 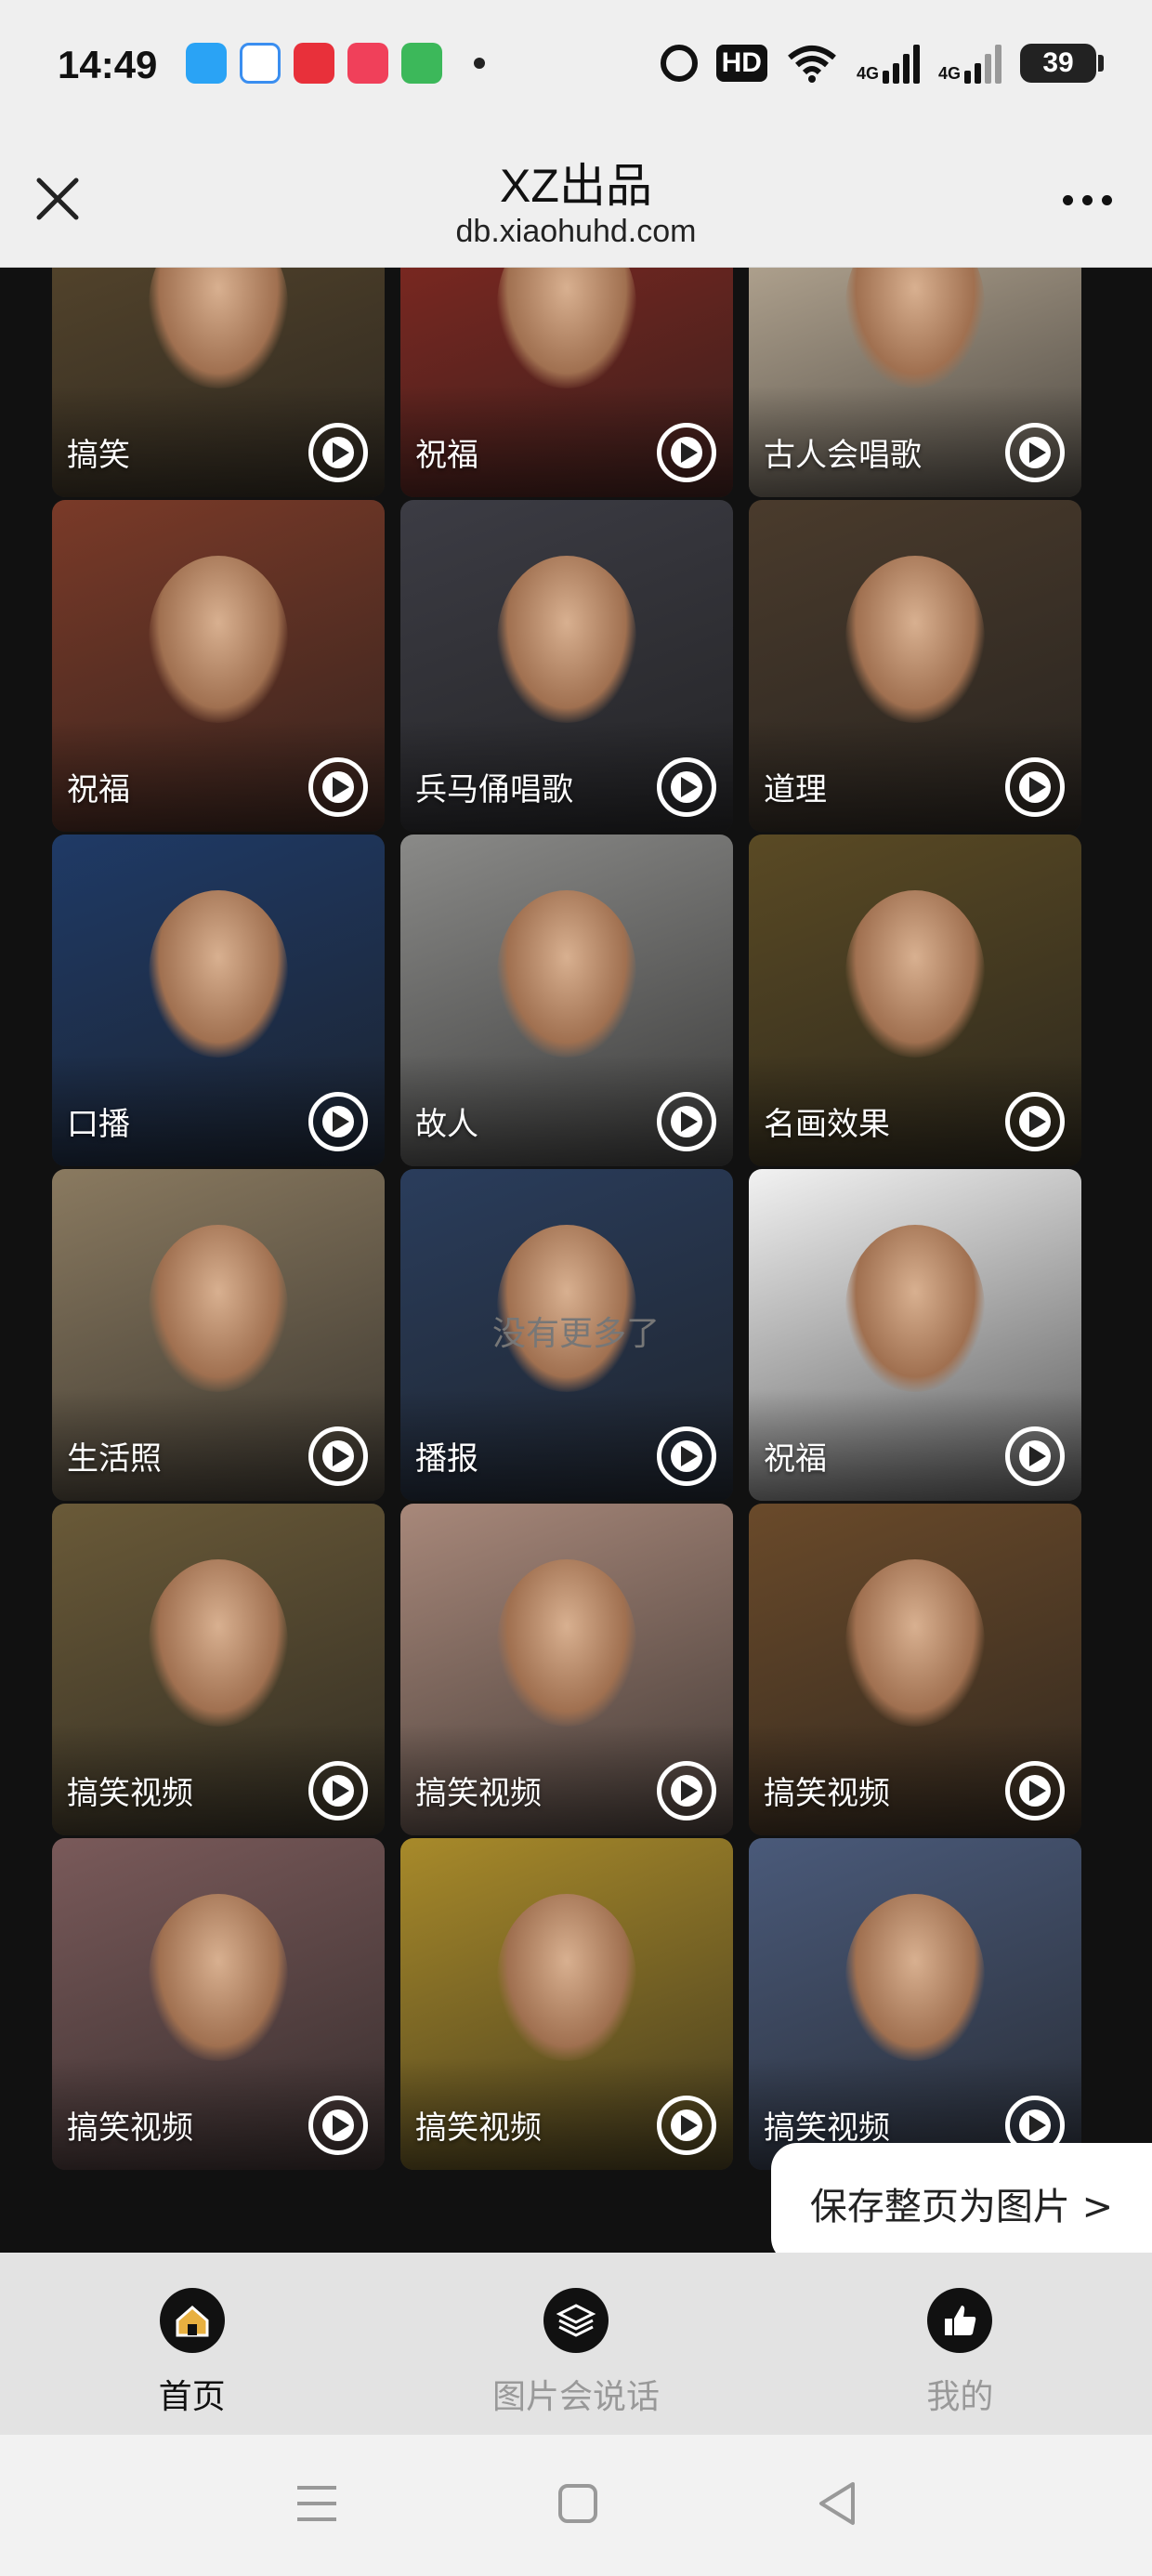 I want to click on page-title: XZ出品, so click(x=576, y=186).